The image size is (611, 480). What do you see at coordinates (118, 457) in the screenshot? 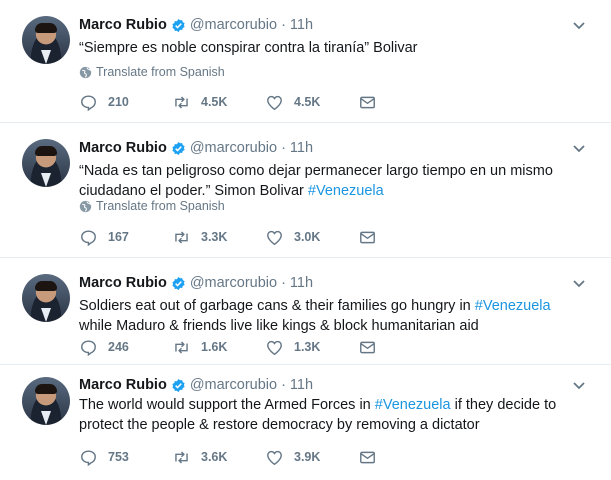
I see `reply-count: 753` at bounding box center [118, 457].